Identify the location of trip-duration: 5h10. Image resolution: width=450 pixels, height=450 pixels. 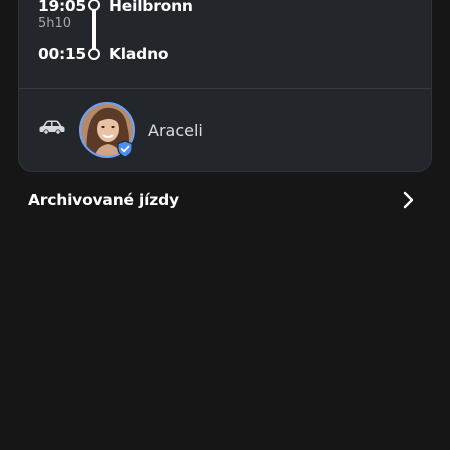
(55, 23).